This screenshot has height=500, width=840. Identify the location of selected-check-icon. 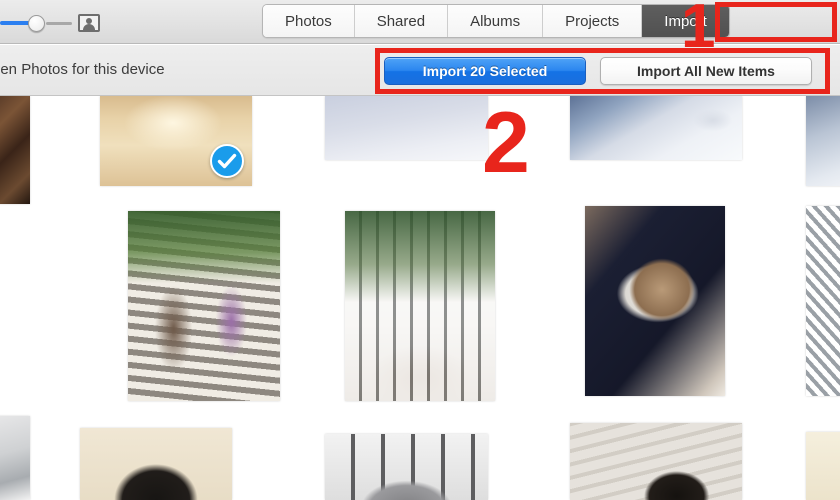
(227, 161).